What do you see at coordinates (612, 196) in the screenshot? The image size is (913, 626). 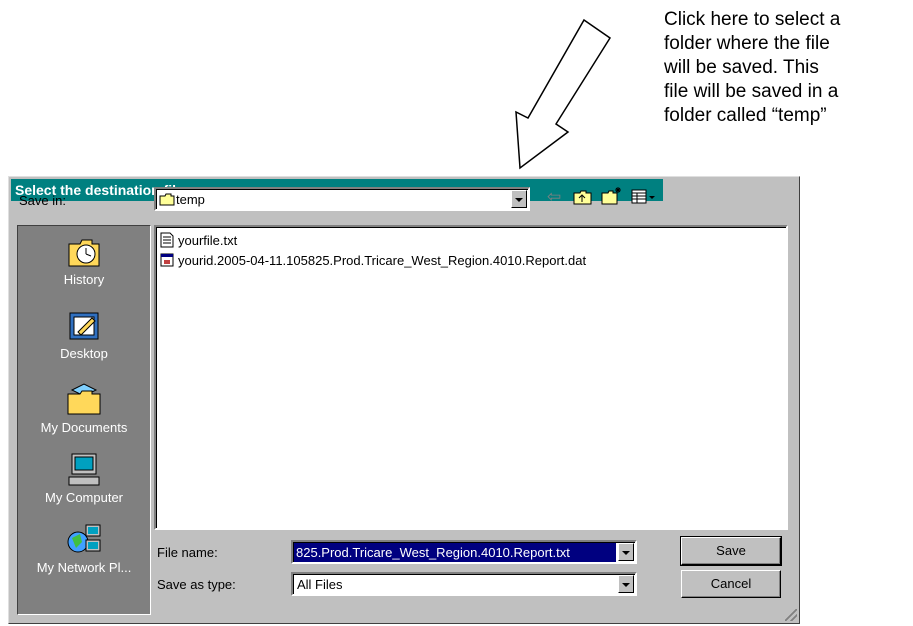 I see `new-folder-icon` at bounding box center [612, 196].